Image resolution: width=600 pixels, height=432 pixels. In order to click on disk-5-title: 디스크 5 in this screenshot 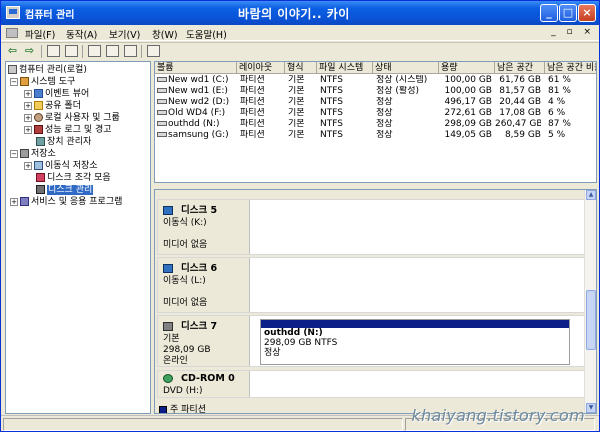, I will do `click(199, 210)`.